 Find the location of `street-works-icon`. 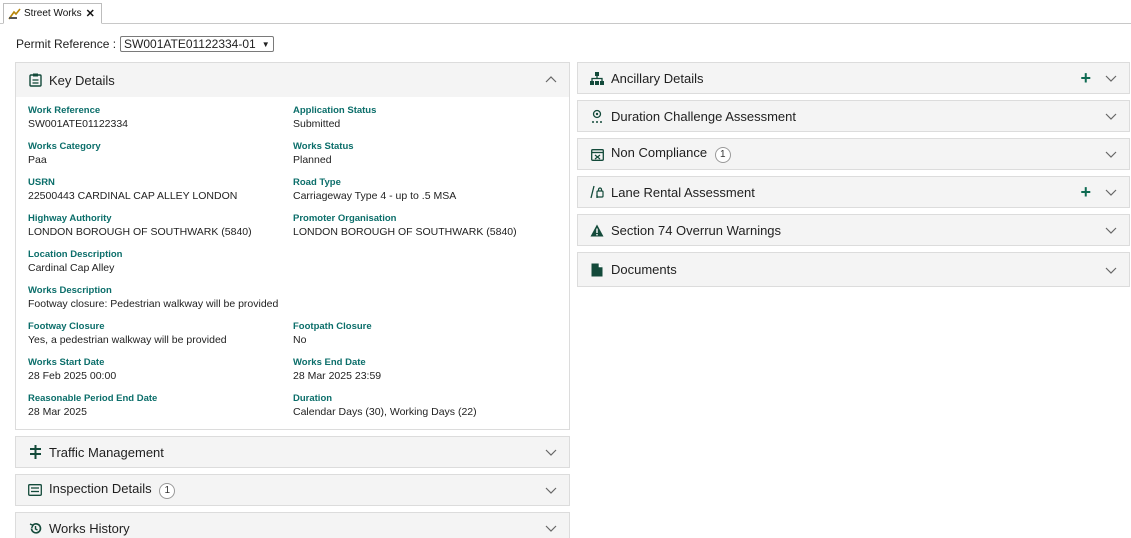

street-works-icon is located at coordinates (14, 13).